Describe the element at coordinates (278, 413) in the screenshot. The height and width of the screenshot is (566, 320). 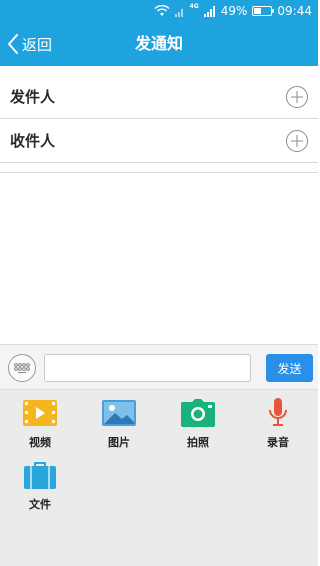
I see `microphone-icon` at that location.